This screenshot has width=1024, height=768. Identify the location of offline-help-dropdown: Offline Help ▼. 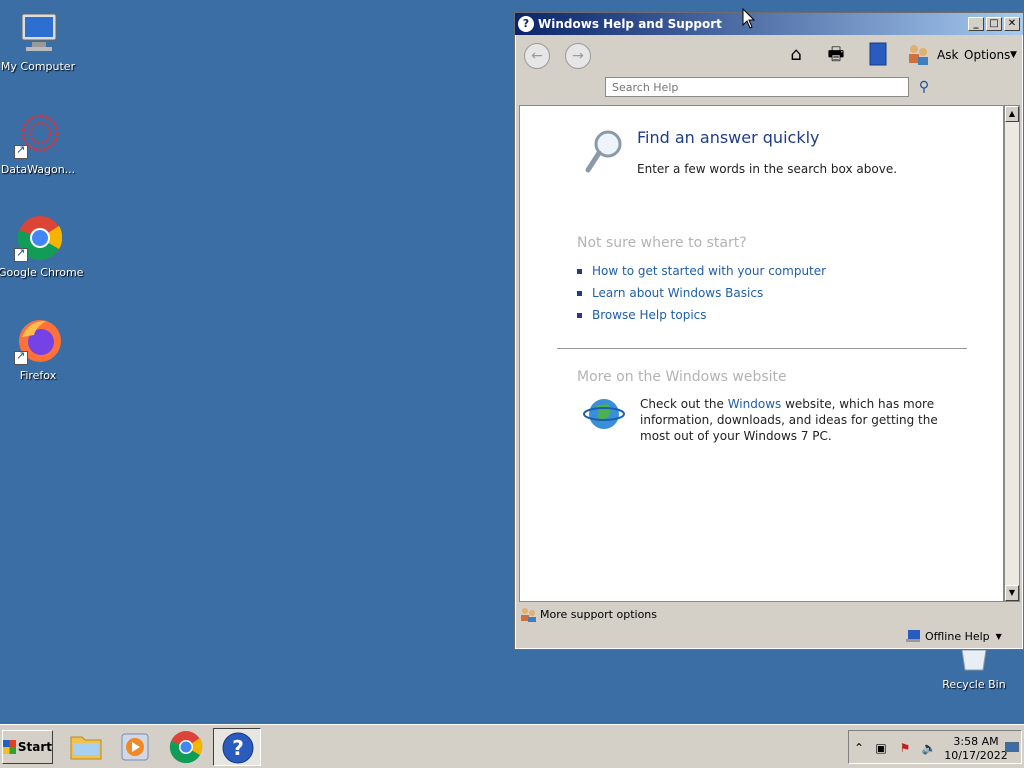
(953, 636).